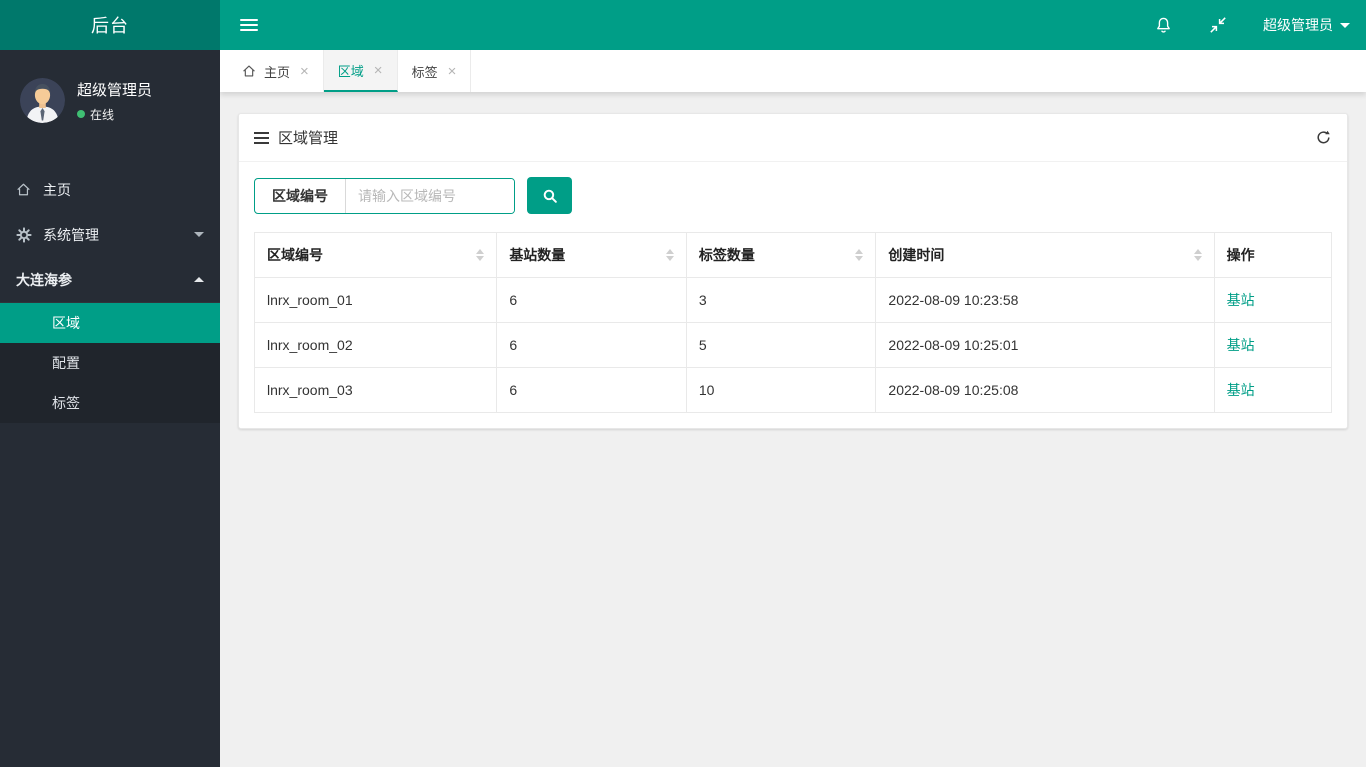  I want to click on table-row: lnrx_room_02 6 5 2022-08-09 10:25:01 基站, so click(793, 345).